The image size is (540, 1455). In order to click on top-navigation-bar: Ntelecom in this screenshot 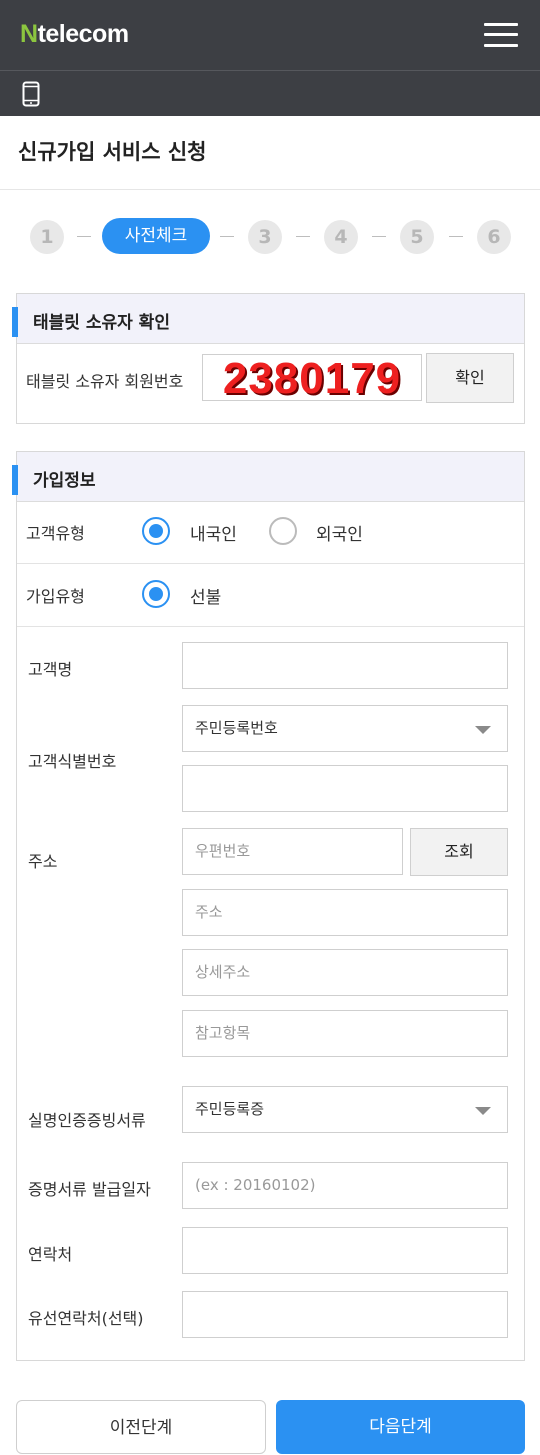, I will do `click(270, 35)`.